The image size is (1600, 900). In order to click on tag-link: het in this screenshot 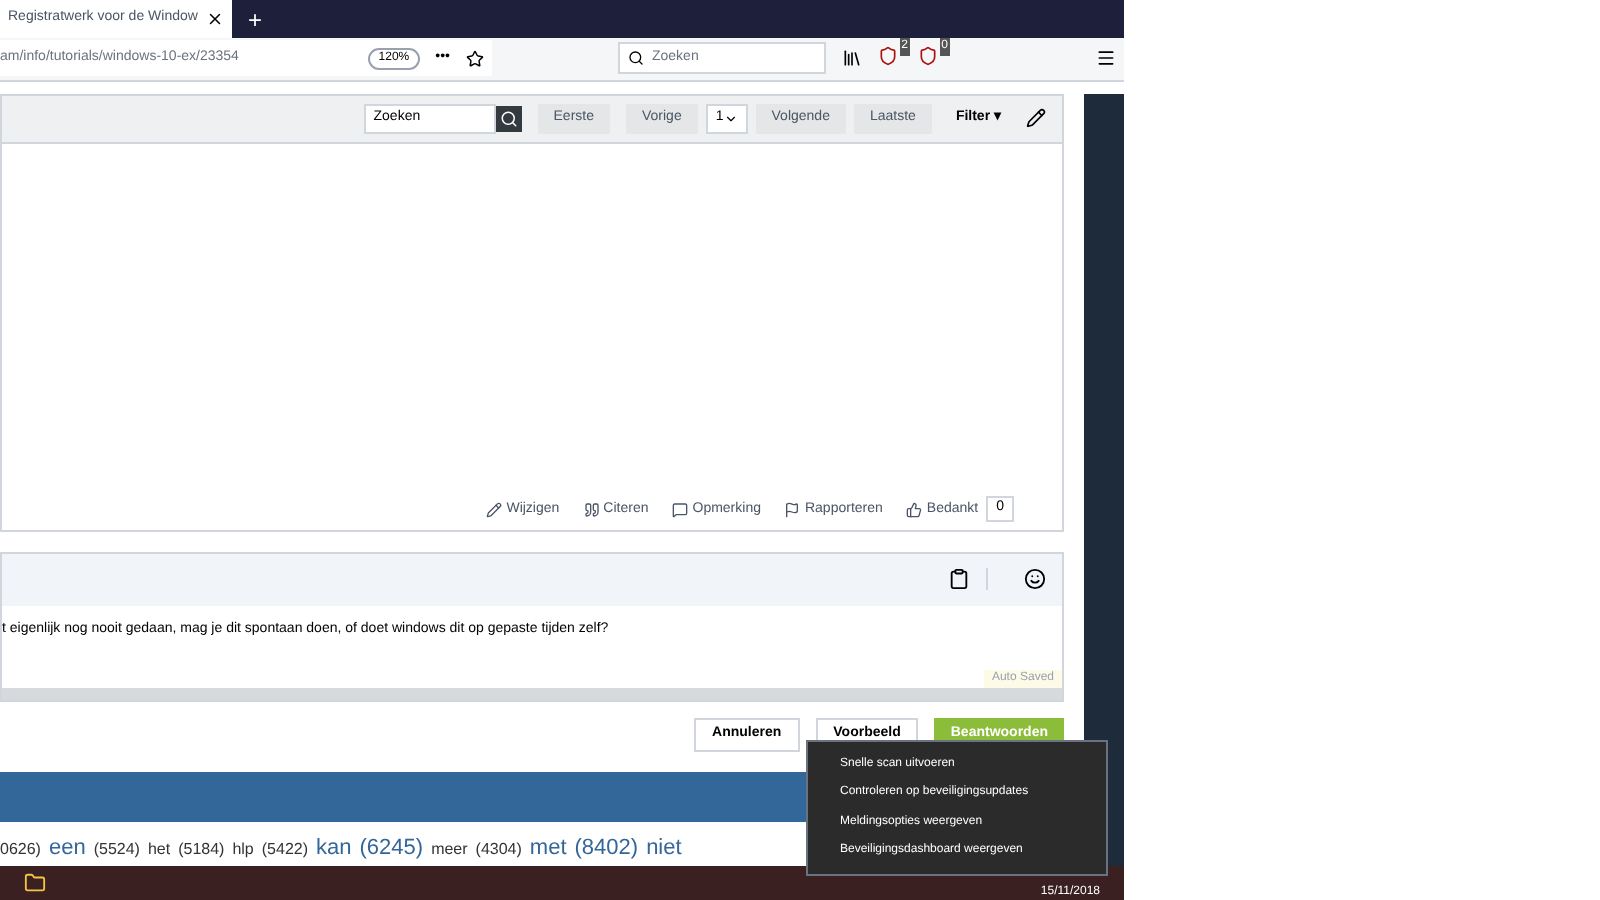, I will do `click(159, 849)`.